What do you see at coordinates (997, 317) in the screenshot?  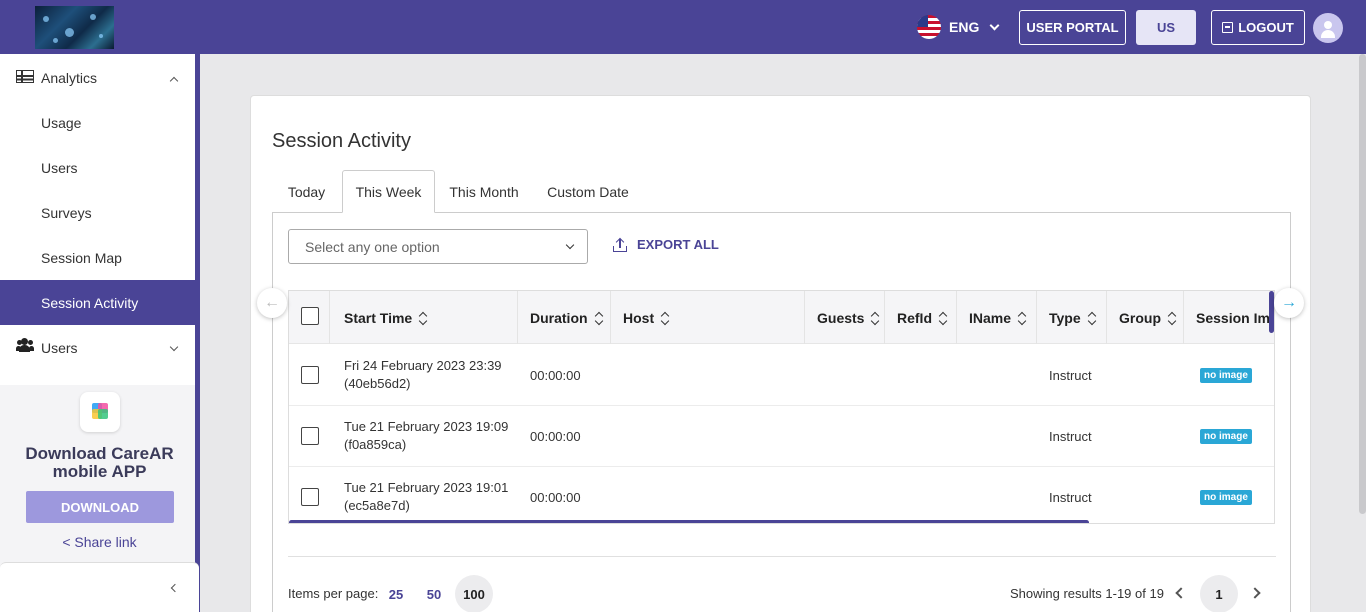 I see `column-iname: IName` at bounding box center [997, 317].